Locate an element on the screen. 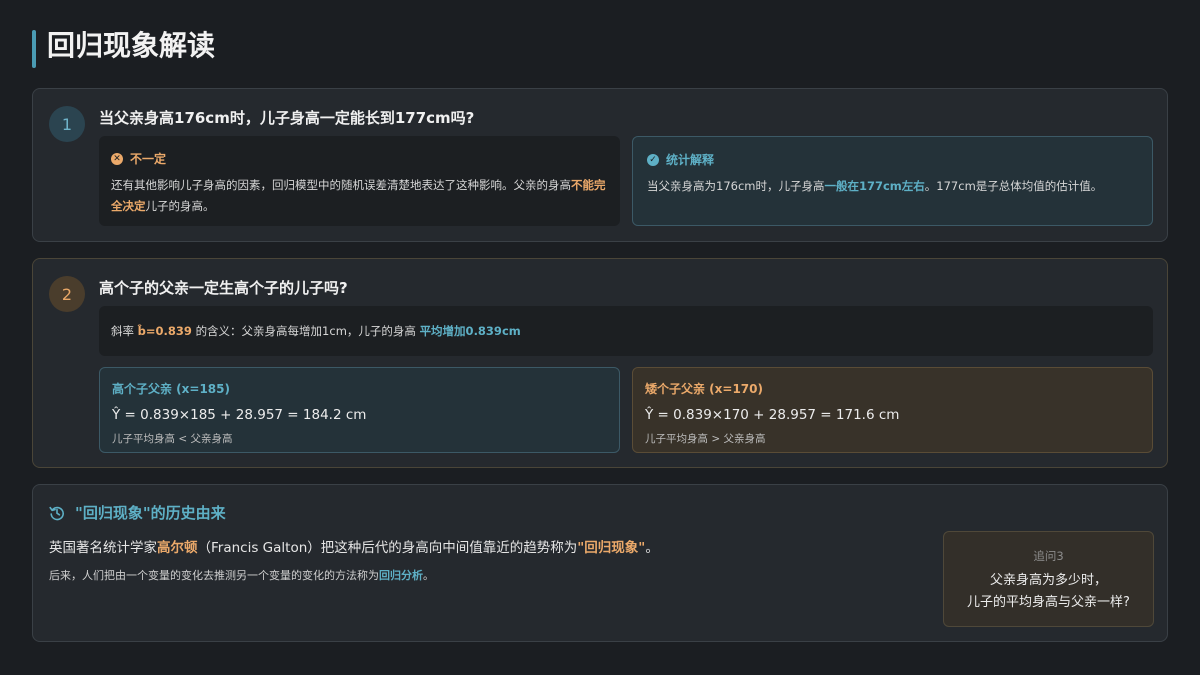 Image resolution: width=1200 pixels, height=675 pixels. x-circle-icon: ✕ is located at coordinates (117, 158).